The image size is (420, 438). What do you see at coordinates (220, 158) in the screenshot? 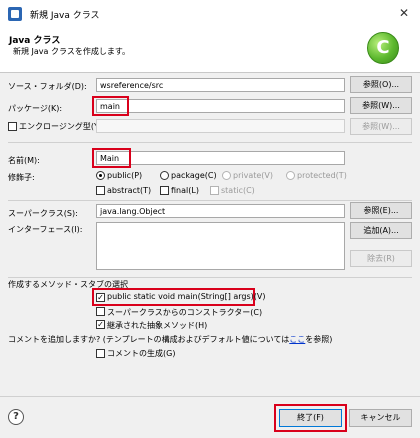
I see `class-name-field: Main` at bounding box center [220, 158].